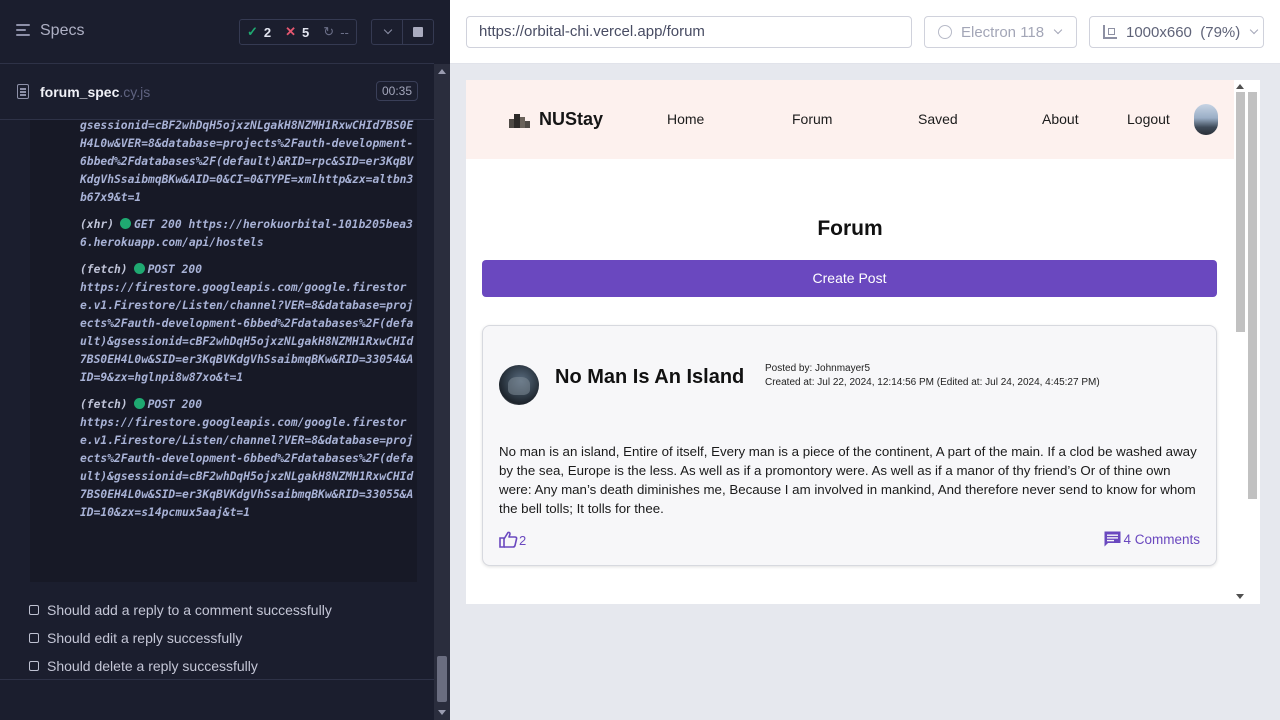  I want to click on viewport-icon, so click(1110, 32).